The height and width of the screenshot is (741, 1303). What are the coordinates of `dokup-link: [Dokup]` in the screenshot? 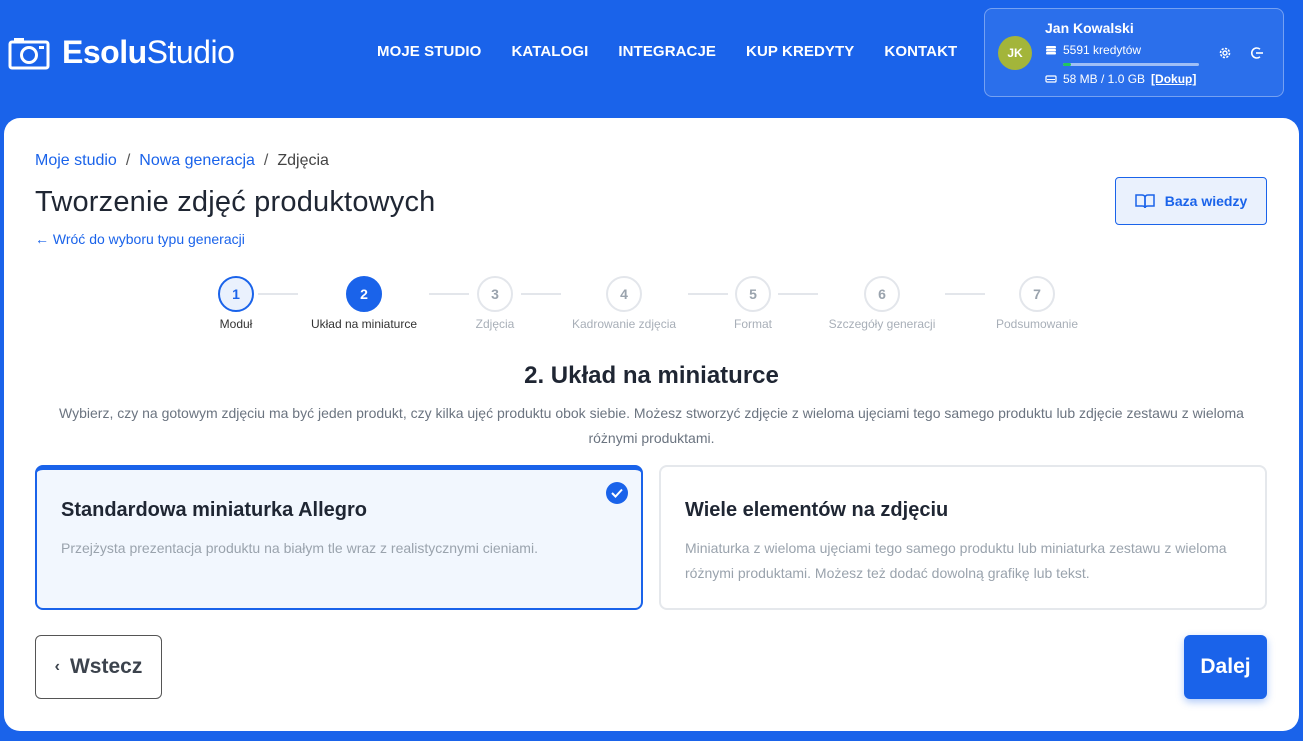 It's located at (1173, 79).